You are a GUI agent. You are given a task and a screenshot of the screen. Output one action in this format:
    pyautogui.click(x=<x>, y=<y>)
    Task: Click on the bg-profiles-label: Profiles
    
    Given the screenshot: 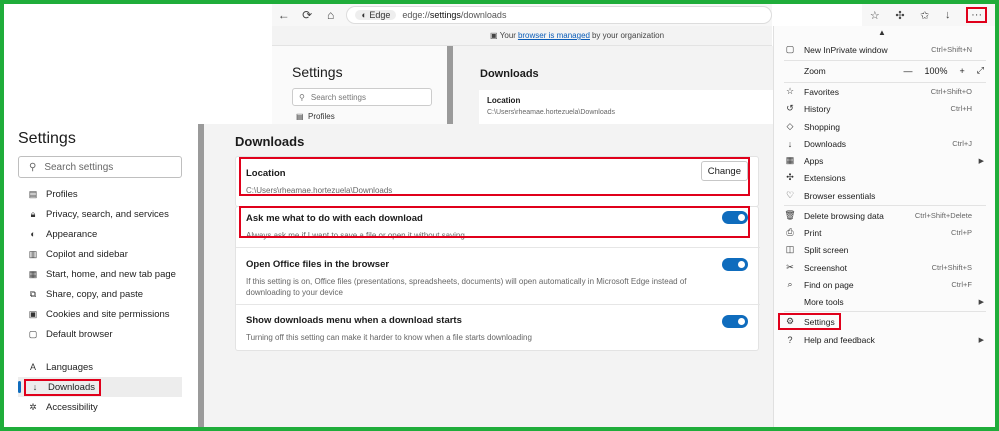 What is the action you would take?
    pyautogui.click(x=321, y=116)
    